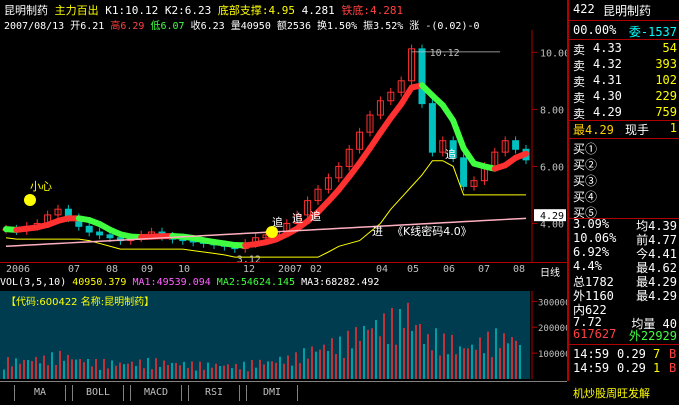 This screenshot has height=405, width=679. Describe the element at coordinates (99, 282) in the screenshot. I see `vol-value: 40950.379` at that location.